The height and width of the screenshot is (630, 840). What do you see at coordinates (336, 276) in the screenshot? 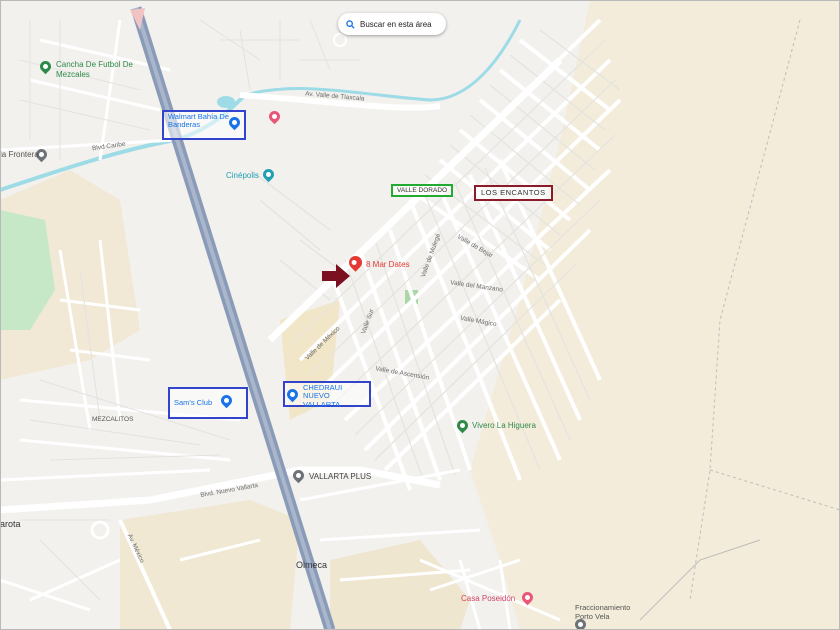
I see `pointer-arrow-icon` at bounding box center [336, 276].